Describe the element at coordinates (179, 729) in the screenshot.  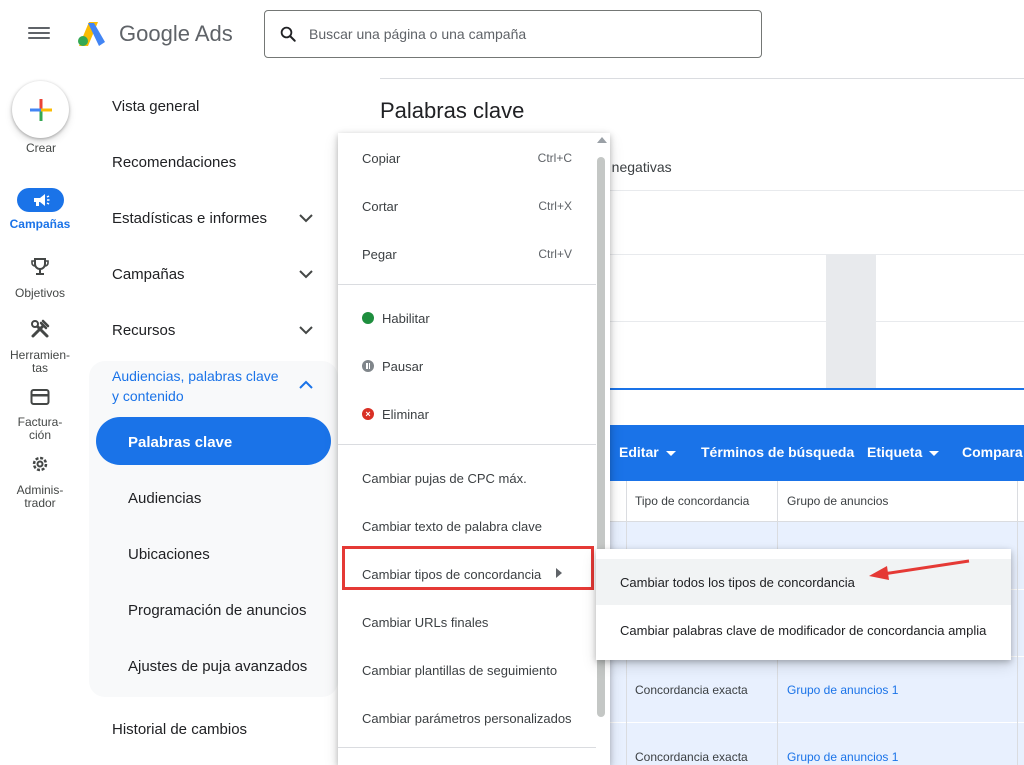
I see `nav-change-history: Historial de cambios` at that location.